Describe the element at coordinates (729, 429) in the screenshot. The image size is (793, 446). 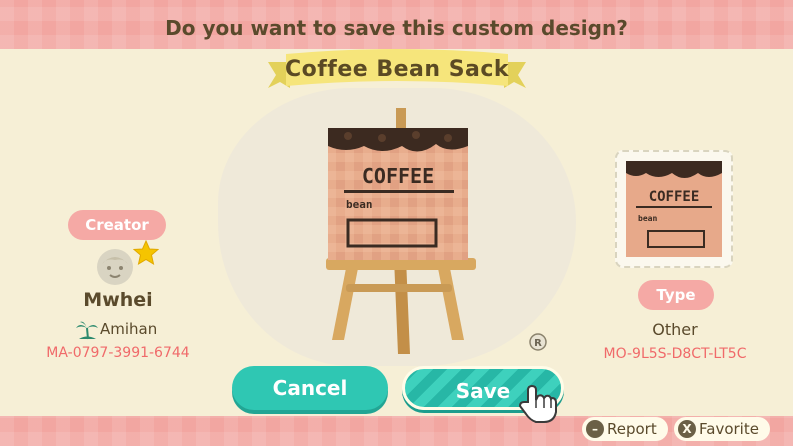
I see `favorite-label: Favorite` at that location.